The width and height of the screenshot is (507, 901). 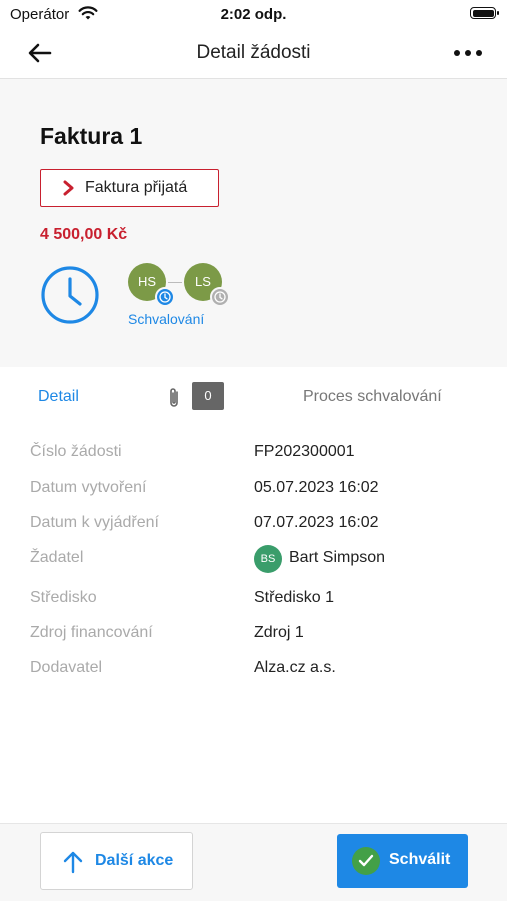 What do you see at coordinates (279, 632) in the screenshot?
I see `field-value: Zdroj 1` at bounding box center [279, 632].